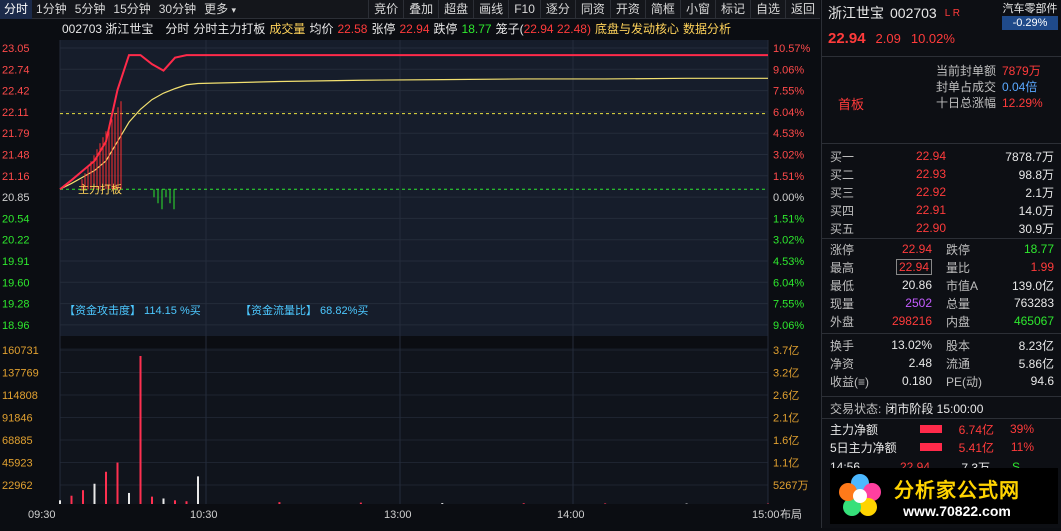 This screenshot has width=1061, height=531. I want to click on avg-label: 均价, so click(321, 28).